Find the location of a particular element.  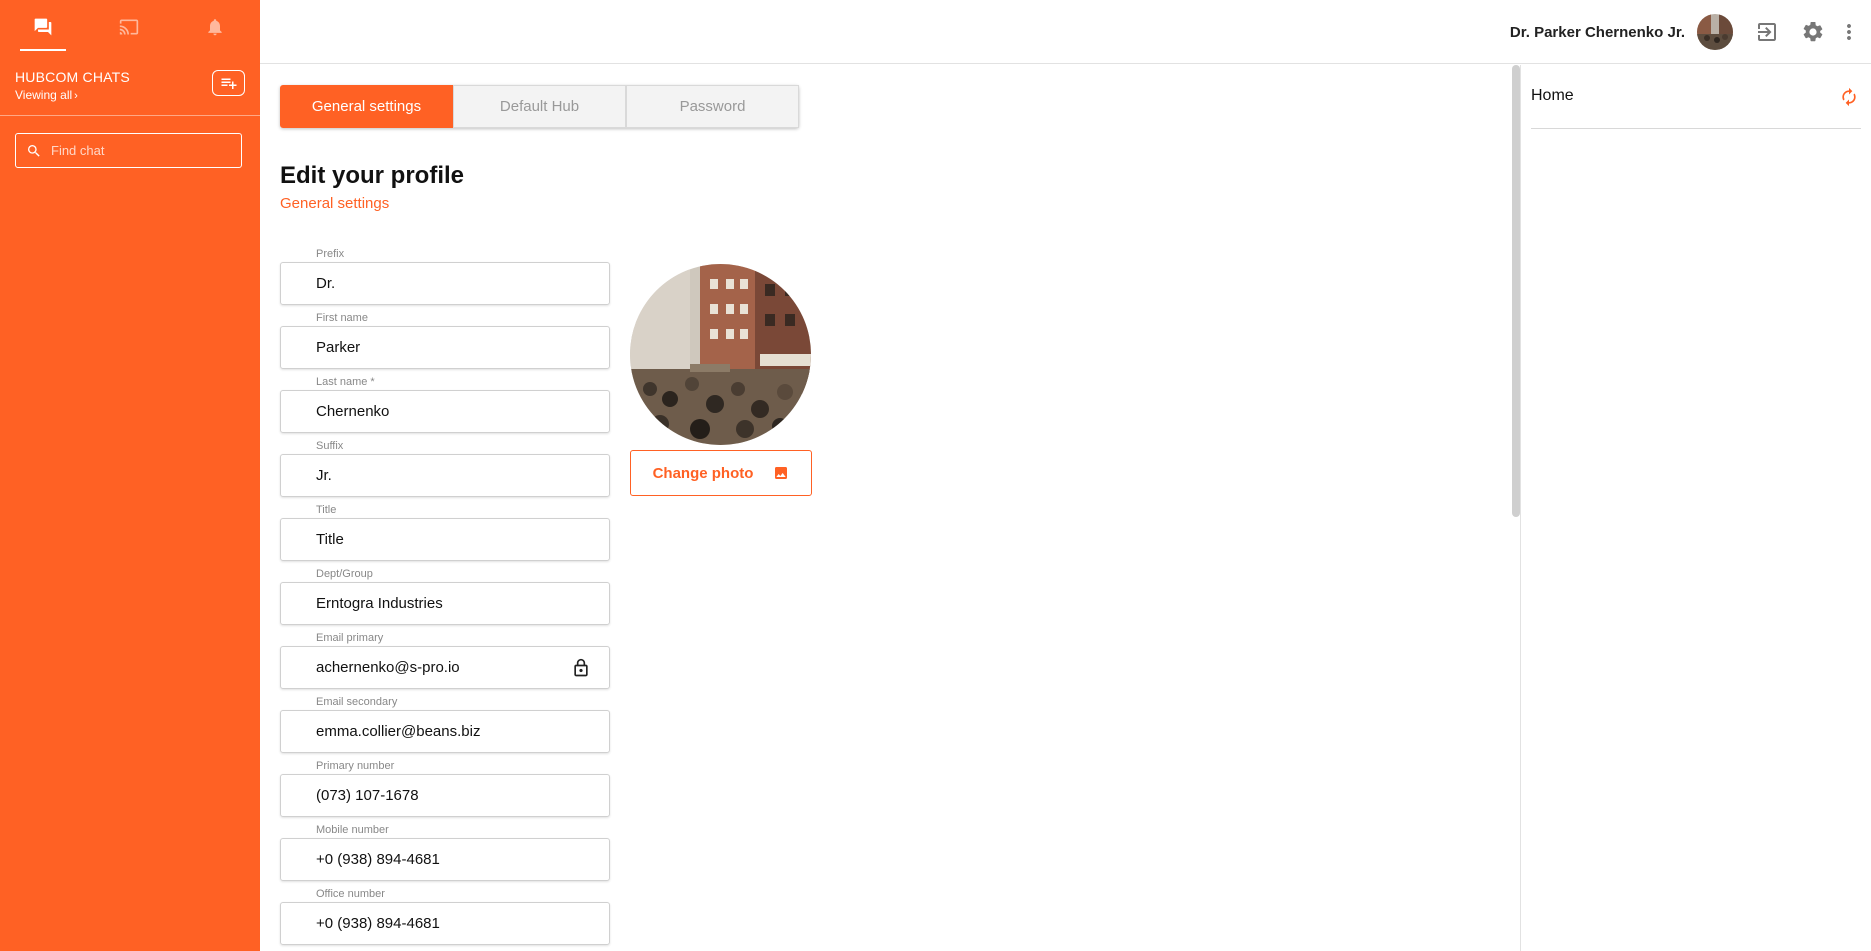

page-title: Edit your profile is located at coordinates (372, 175).